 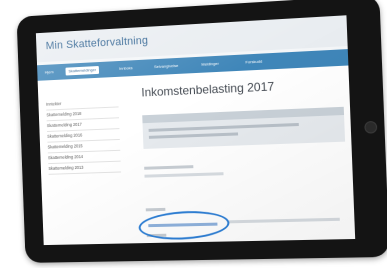 I want to click on sidebar-item: Skattemelding 2013, so click(x=85, y=168).